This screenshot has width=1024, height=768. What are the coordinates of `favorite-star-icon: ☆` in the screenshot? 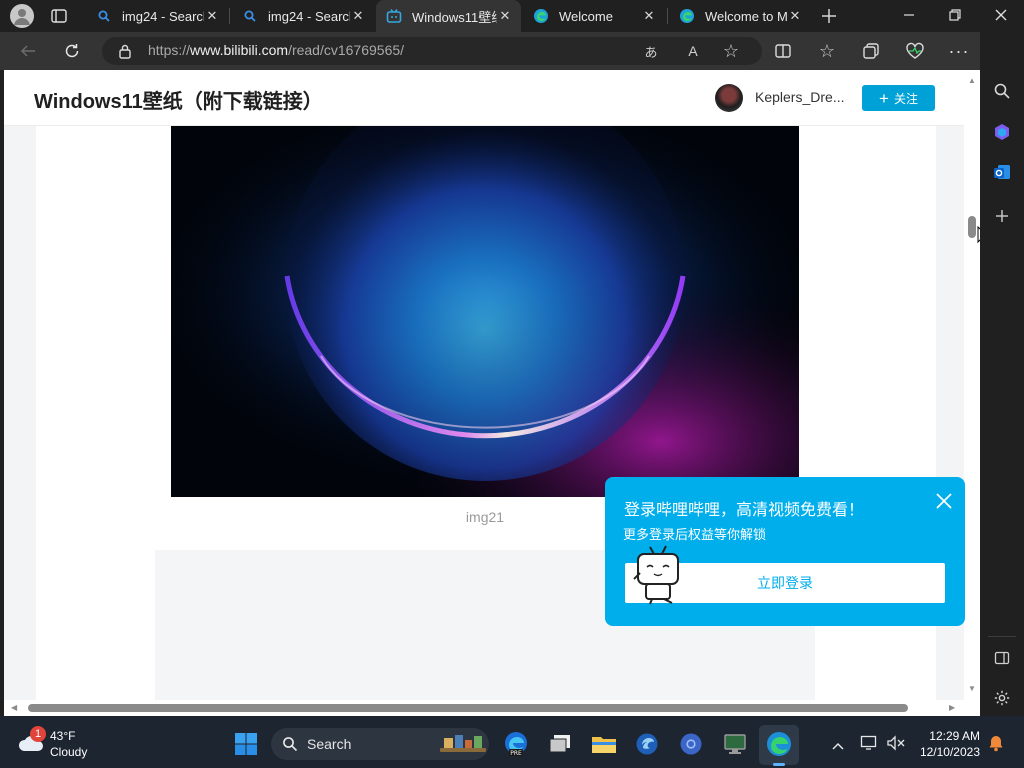 It's located at (731, 51).